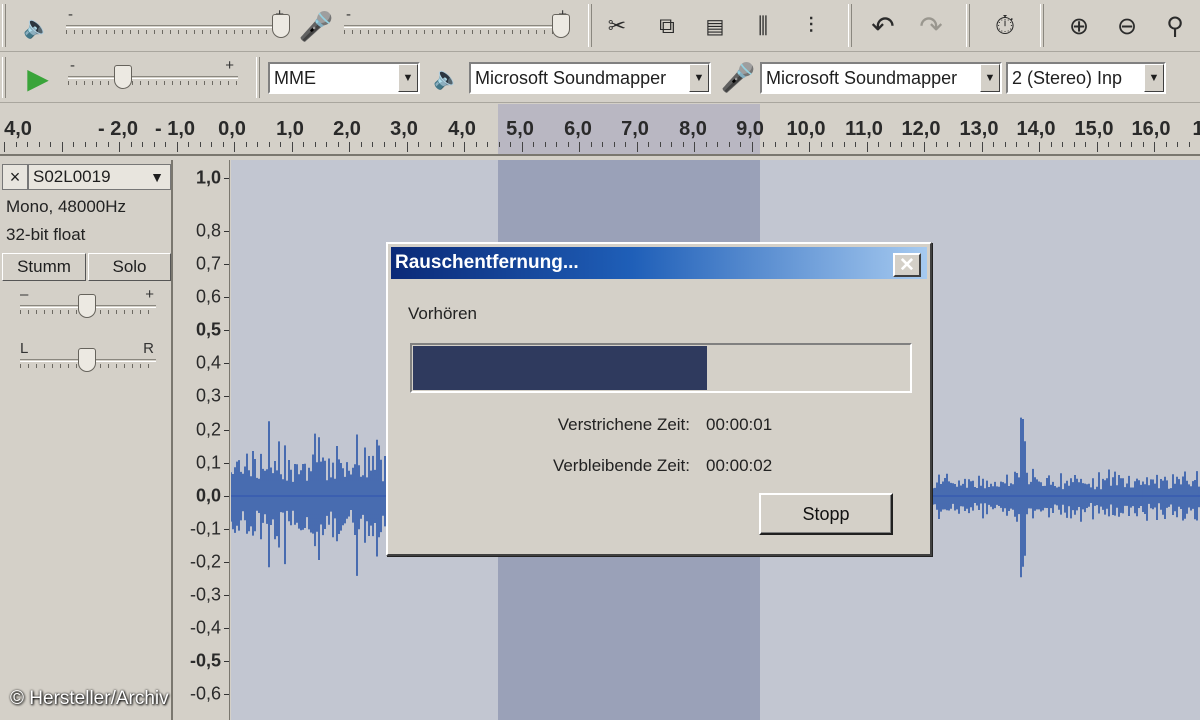 Image resolution: width=1200 pixels, height=720 pixels. I want to click on output-device-select: Microsoft Soundmapper ▼, so click(590, 78).